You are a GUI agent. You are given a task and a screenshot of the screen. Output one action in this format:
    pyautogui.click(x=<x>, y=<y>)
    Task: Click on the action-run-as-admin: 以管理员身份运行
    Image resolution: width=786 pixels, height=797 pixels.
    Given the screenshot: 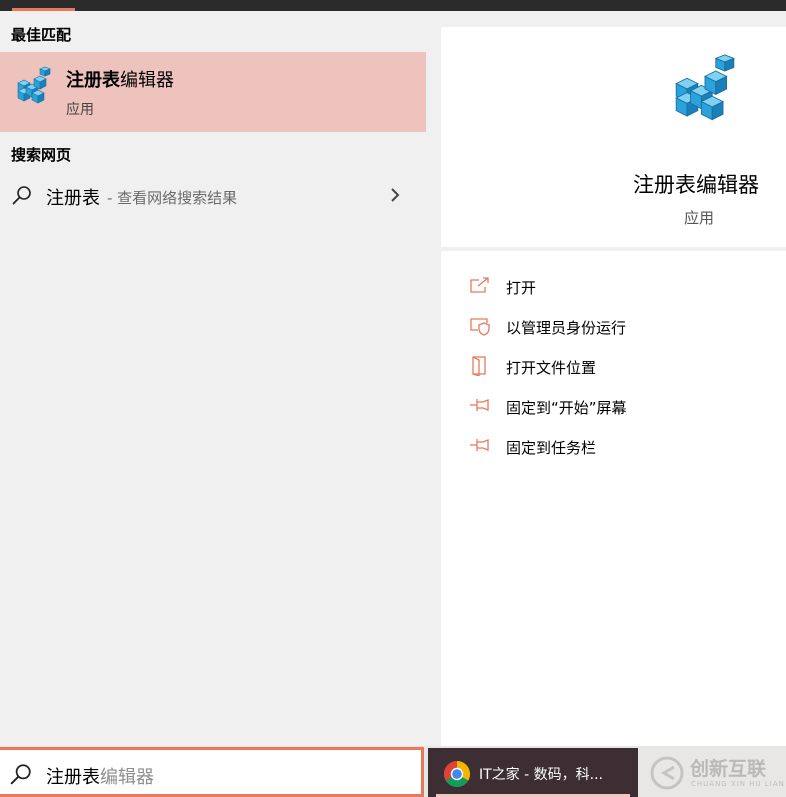 What is the action you would take?
    pyautogui.click(x=613, y=326)
    